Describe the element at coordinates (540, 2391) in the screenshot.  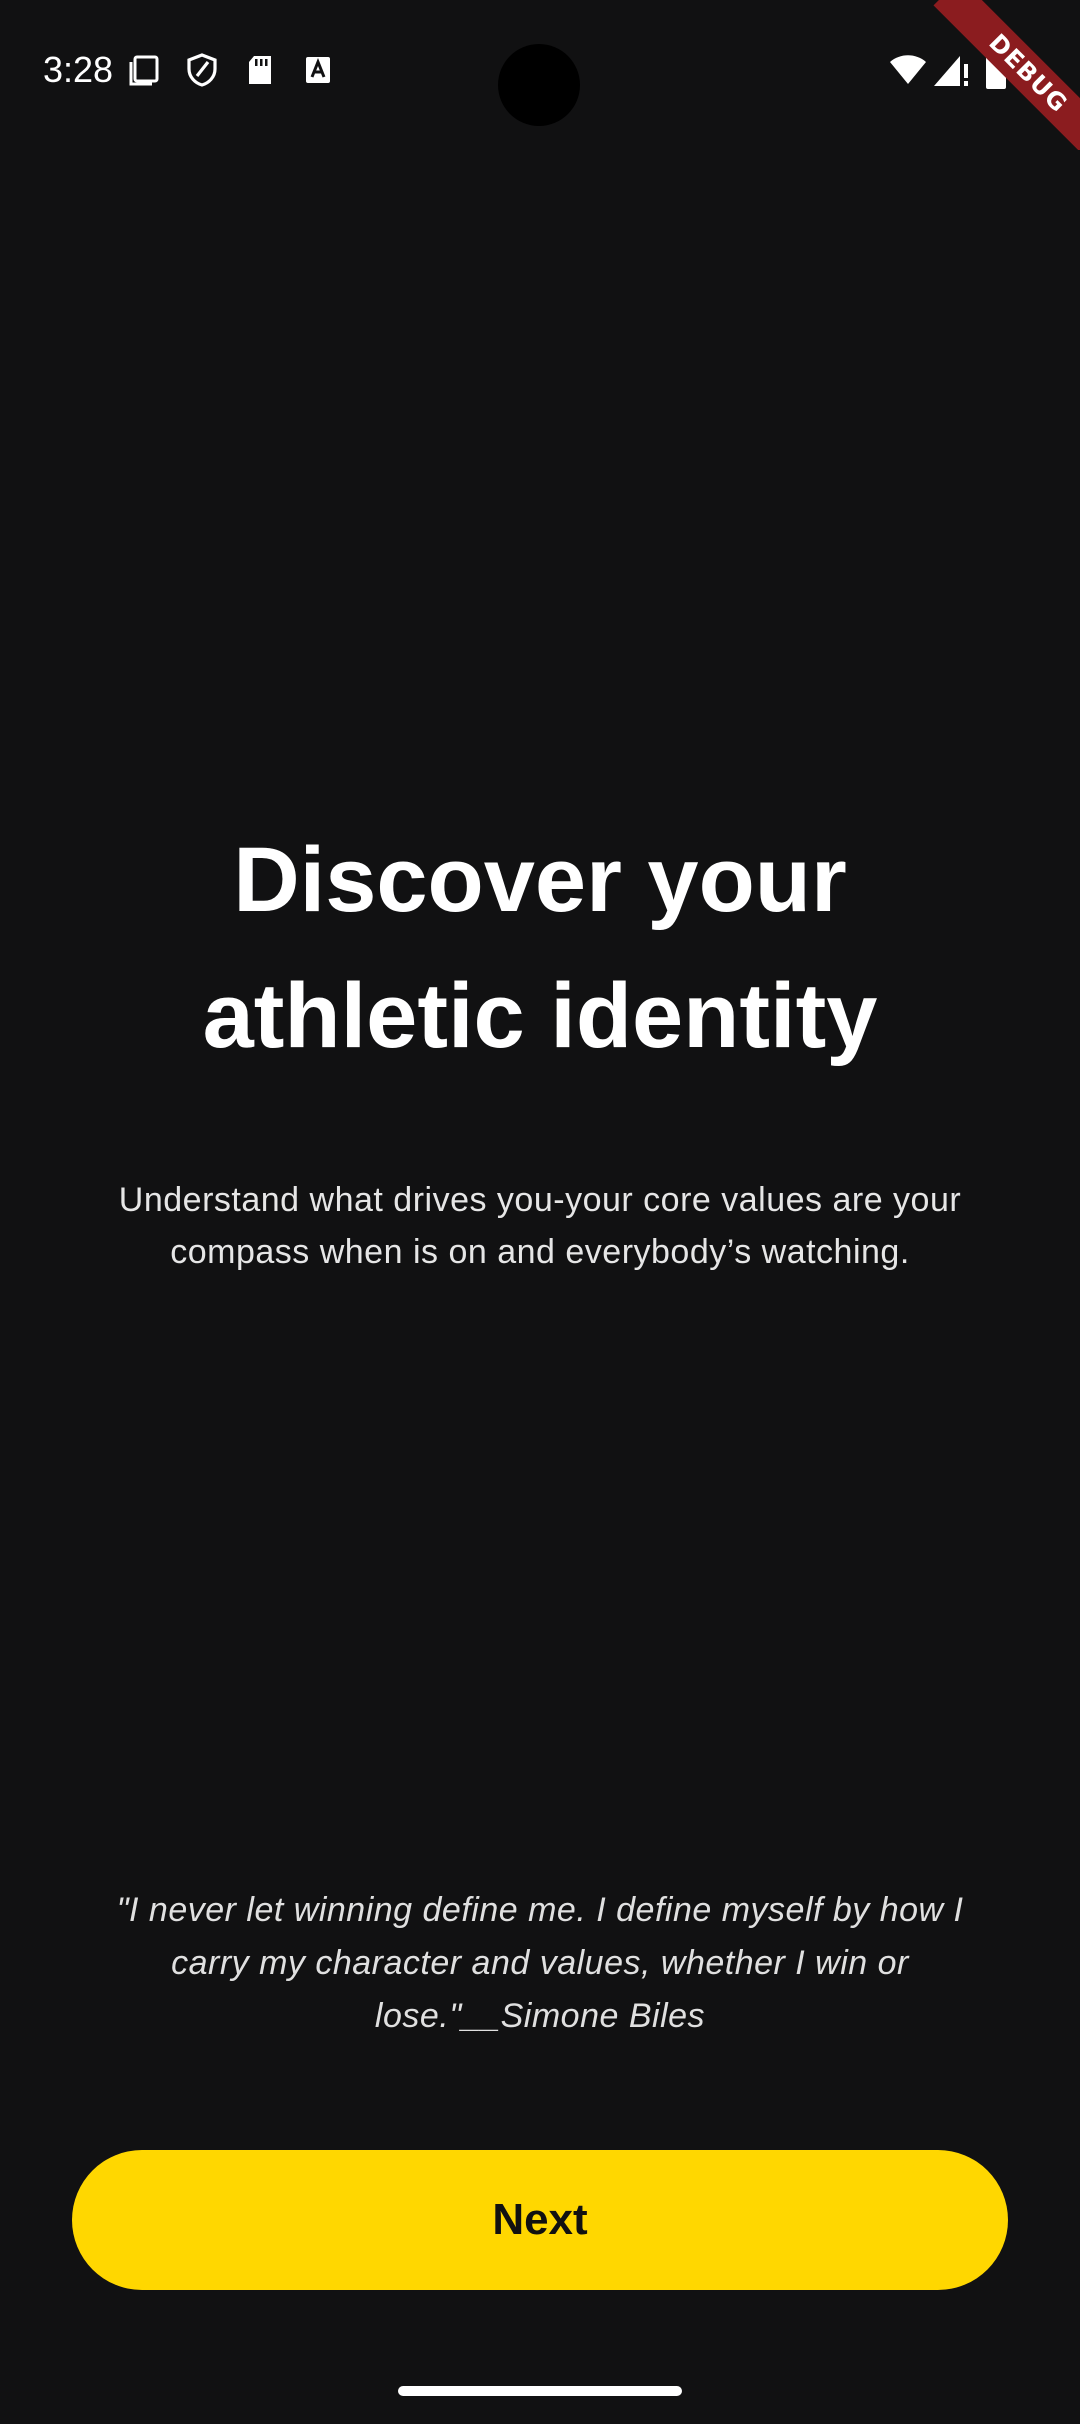
I see `home-indicator` at that location.